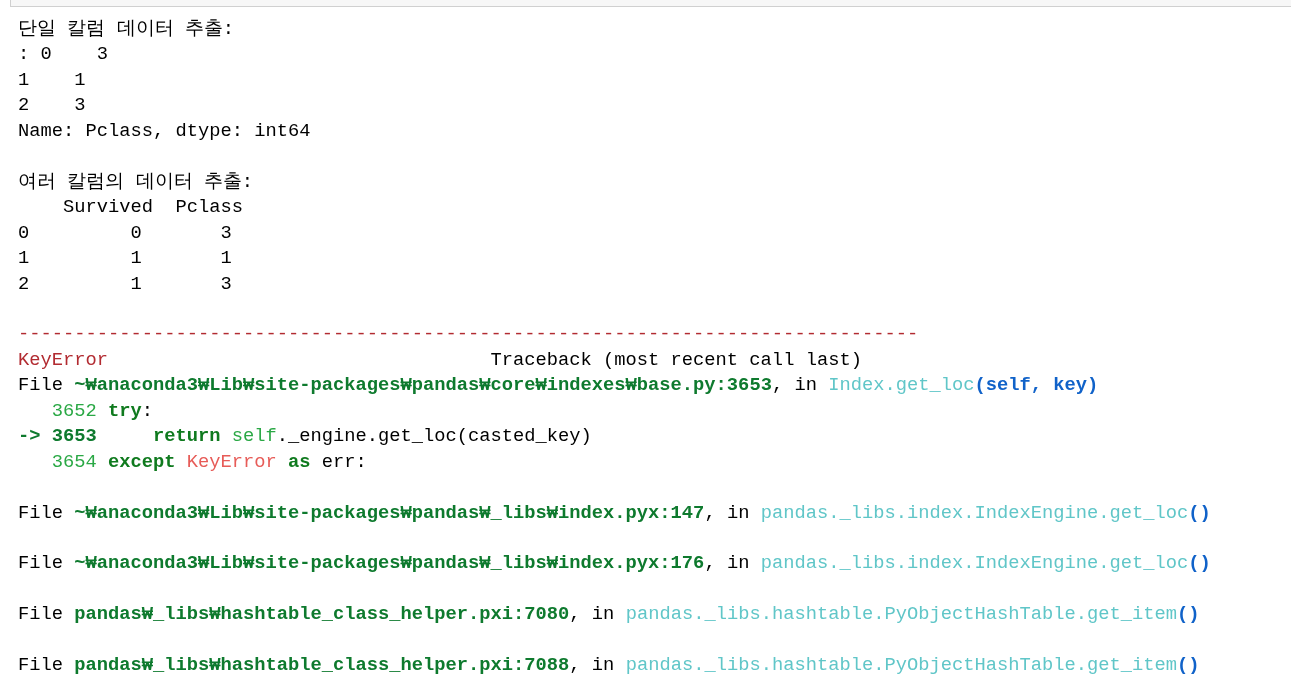 This screenshot has height=681, width=1291. I want to click on output-line: File ~₩anaconda3₩Lib₩site-packages₩pandas₩_libs₩index.pyx:147, in pandas._libs.index.IndexEngine.get_loc(), so click(614, 513).